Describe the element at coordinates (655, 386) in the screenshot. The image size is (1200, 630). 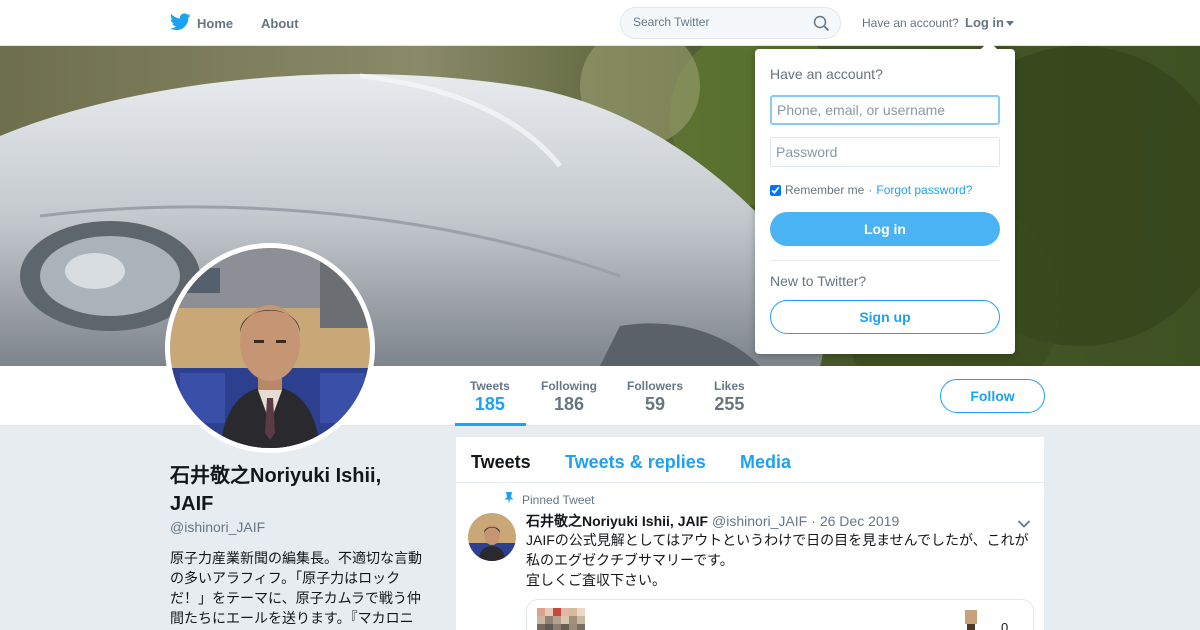
I see `stat-label: Followers` at that location.